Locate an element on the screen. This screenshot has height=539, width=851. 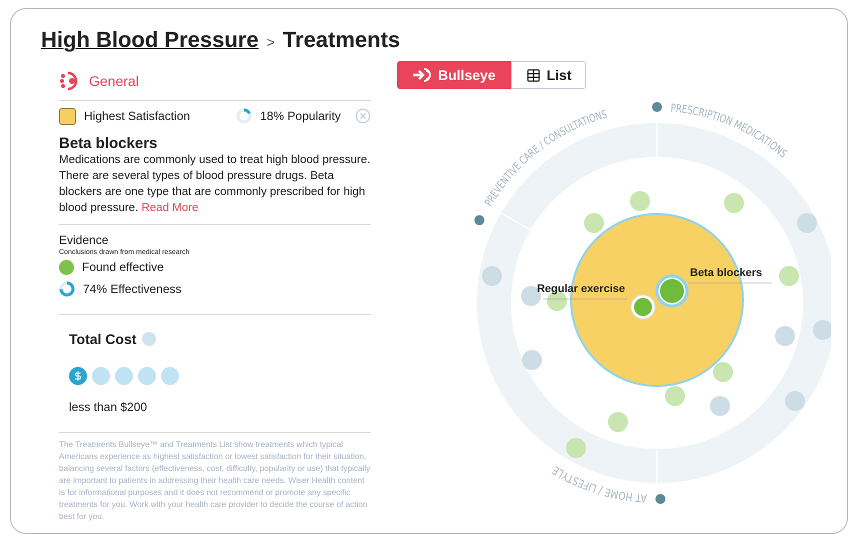
read-more-link: Read More is located at coordinates (169, 208).